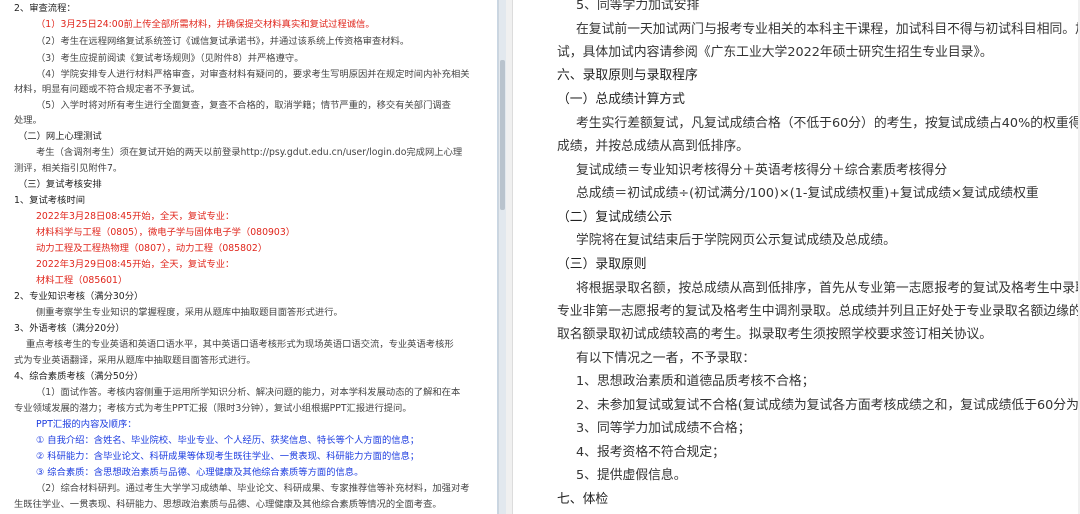 The width and height of the screenshot is (1080, 514). What do you see at coordinates (79, 376) in the screenshot?
I see `section-heading: 4、综合素质考核（满分50分）` at bounding box center [79, 376].